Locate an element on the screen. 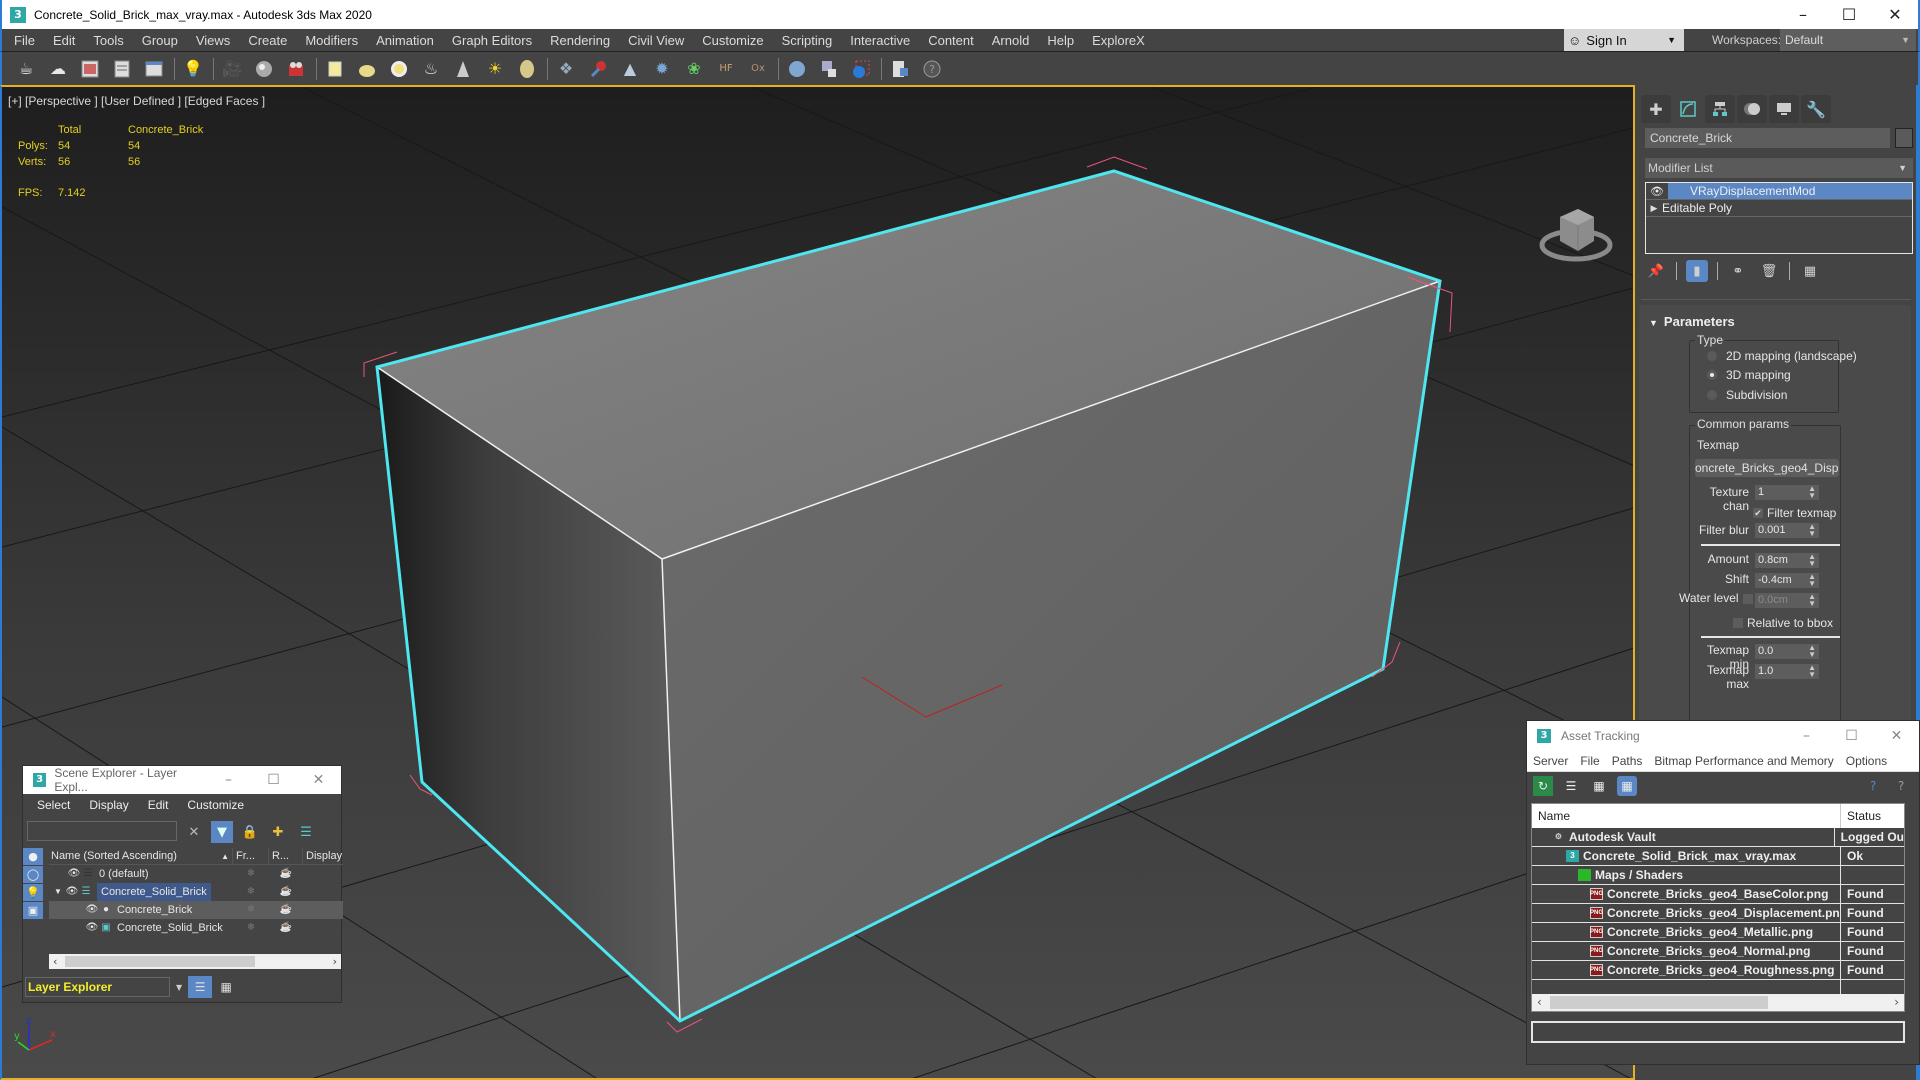 This screenshot has height=1080, width=1920. menu-help: Help is located at coordinates (1060, 40).